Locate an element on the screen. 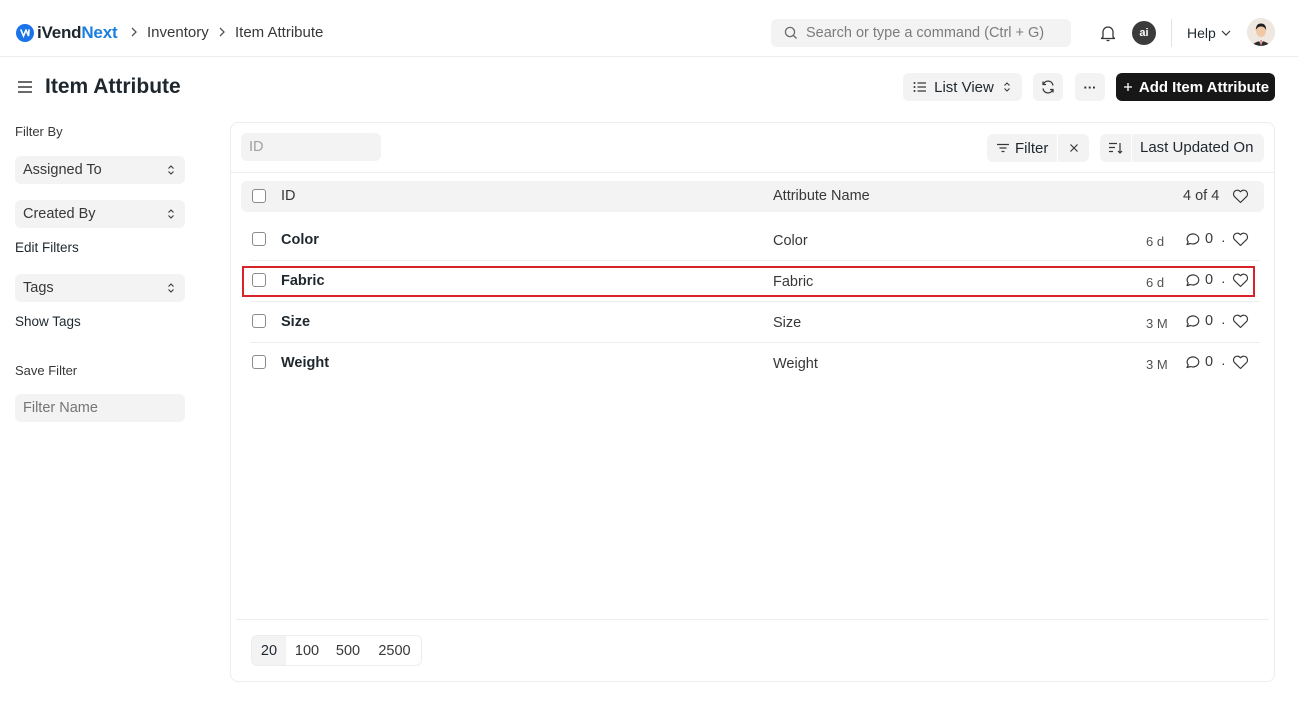 This screenshot has height=714, width=1298. assigned-to-label: Assigned To is located at coordinates (62, 170).